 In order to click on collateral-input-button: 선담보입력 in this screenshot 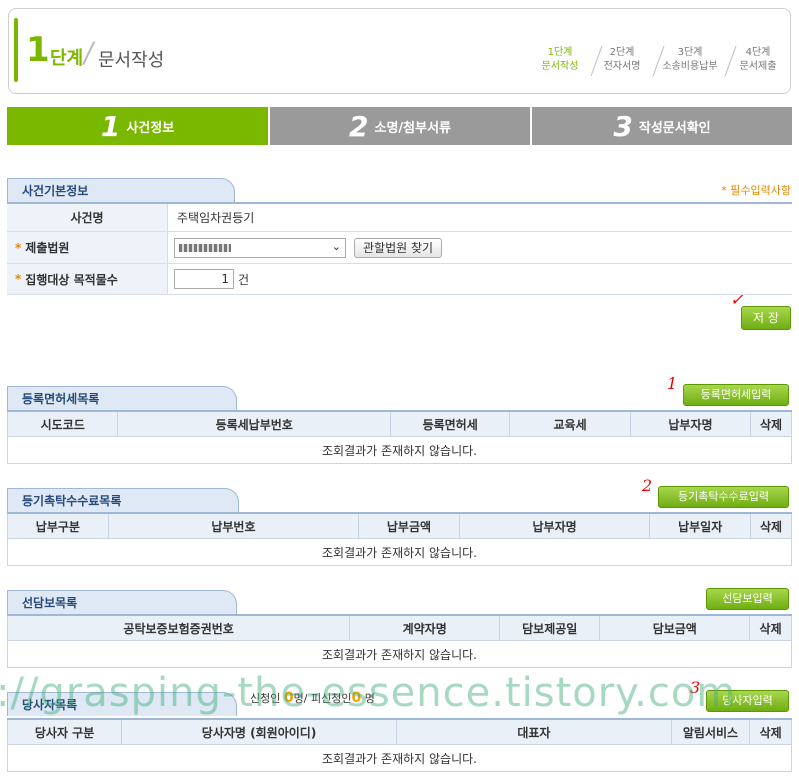, I will do `click(747, 599)`.